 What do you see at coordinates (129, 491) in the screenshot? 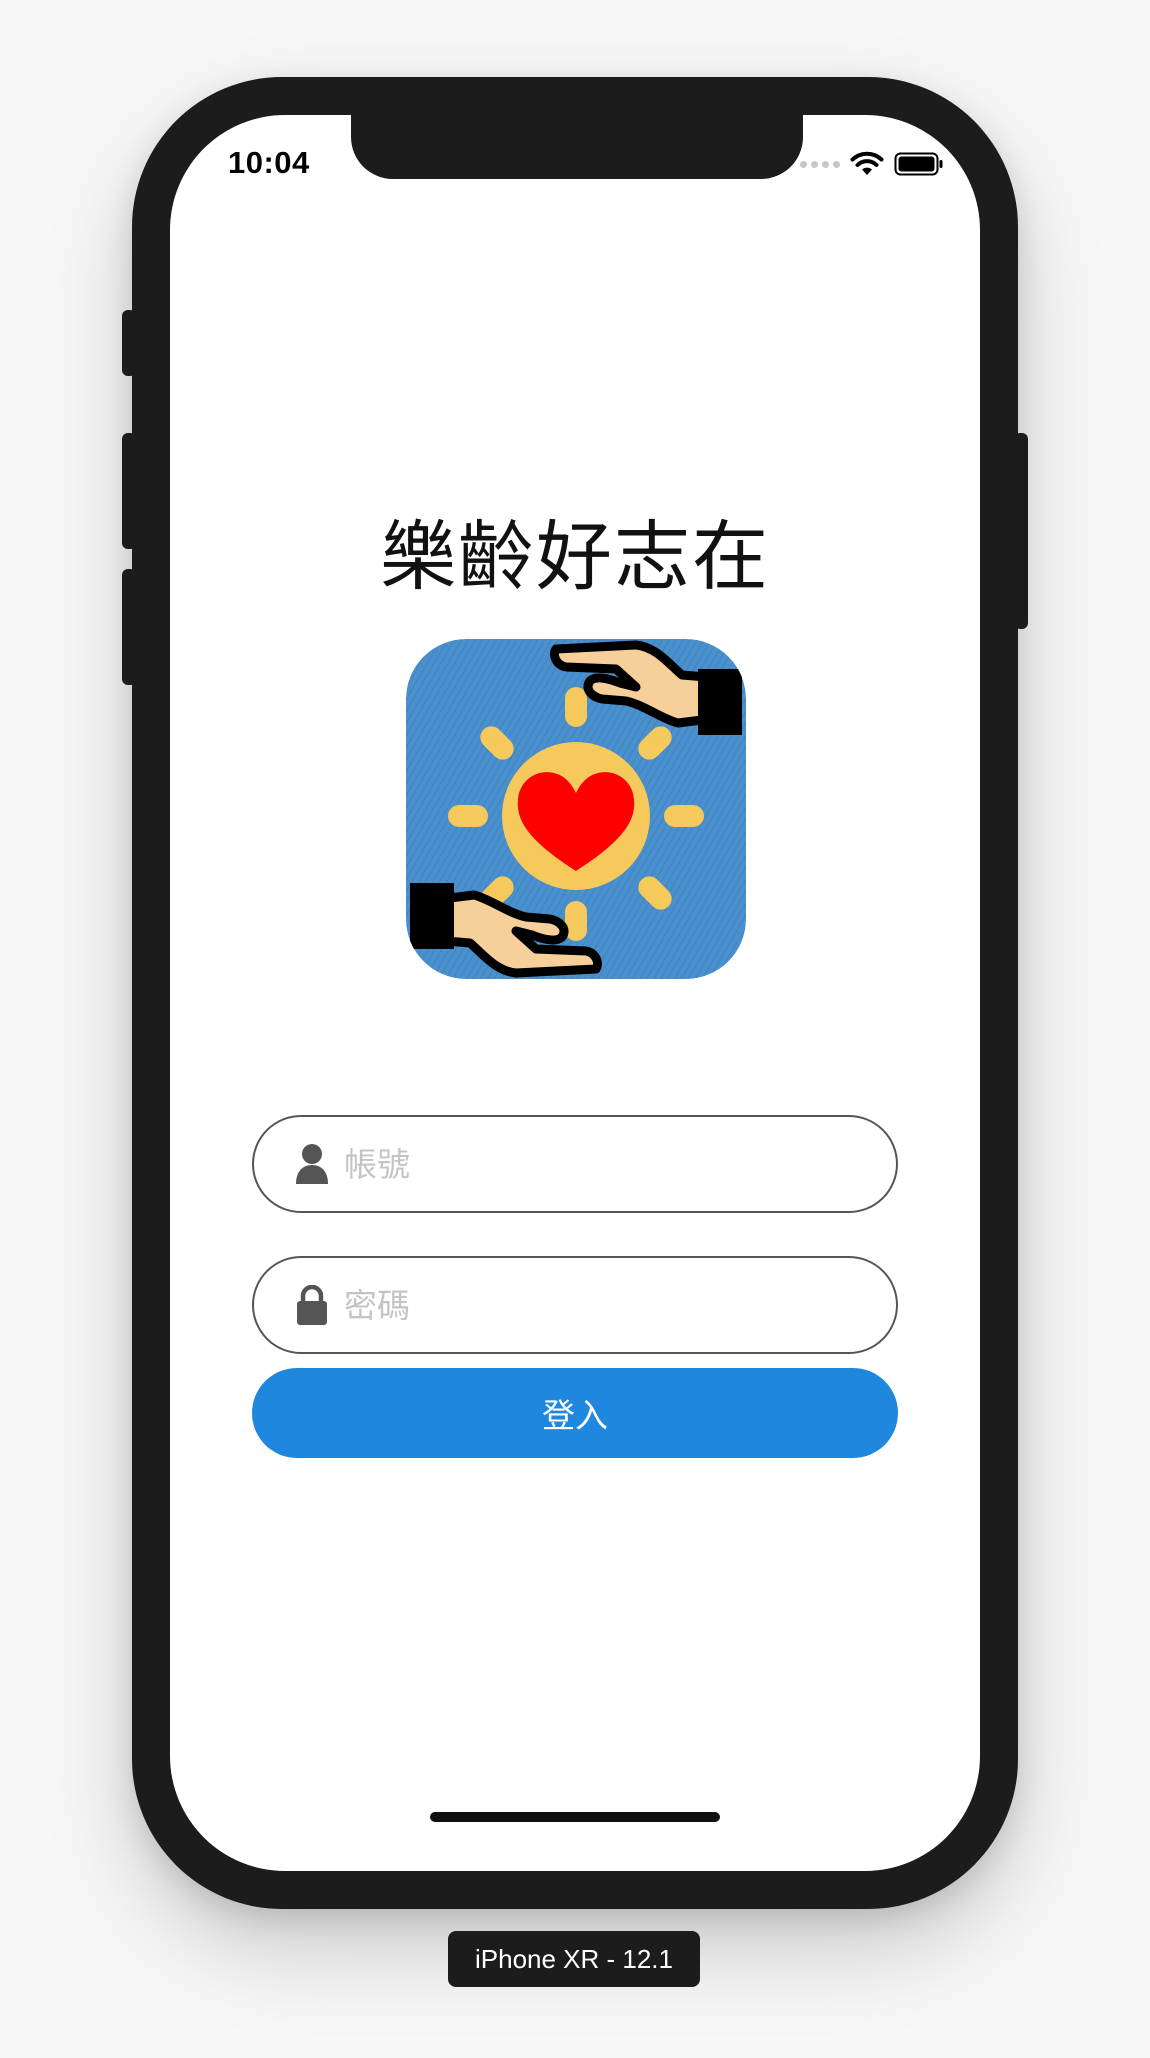
I see `volume-up-button` at bounding box center [129, 491].